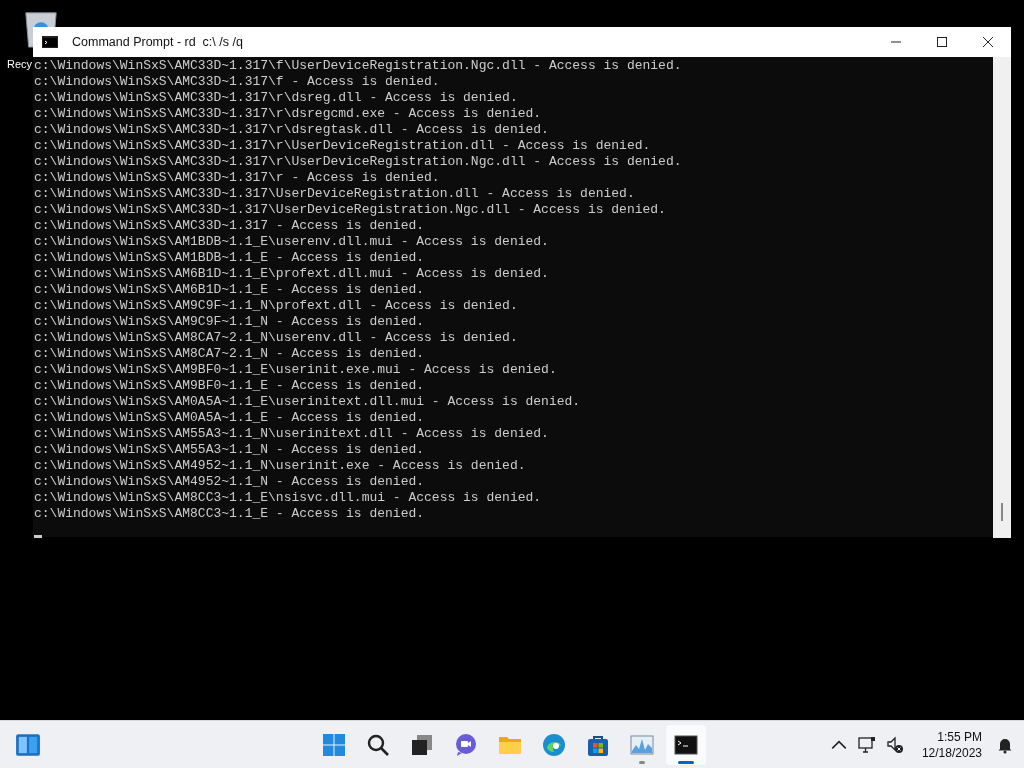 The height and width of the screenshot is (768, 1024). What do you see at coordinates (358, 66) in the screenshot?
I see `console-line: c:\Windows\WinSxS\AMC33D~1.317\f\UserDeviceRegistration.Ngc.dll - Access is denied.` at bounding box center [358, 66].